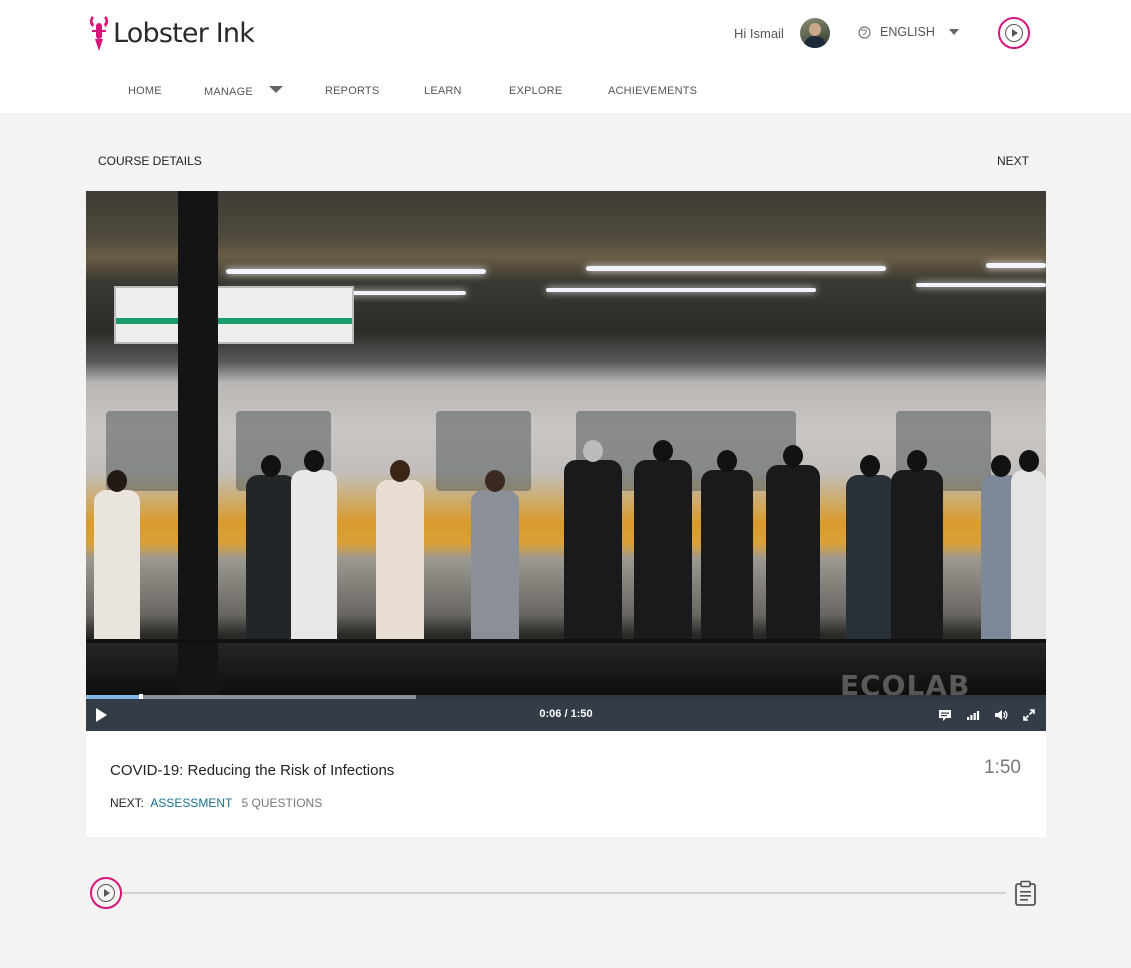 The height and width of the screenshot is (968, 1131). What do you see at coordinates (973, 715) in the screenshot?
I see `signal-bars-icon` at bounding box center [973, 715].